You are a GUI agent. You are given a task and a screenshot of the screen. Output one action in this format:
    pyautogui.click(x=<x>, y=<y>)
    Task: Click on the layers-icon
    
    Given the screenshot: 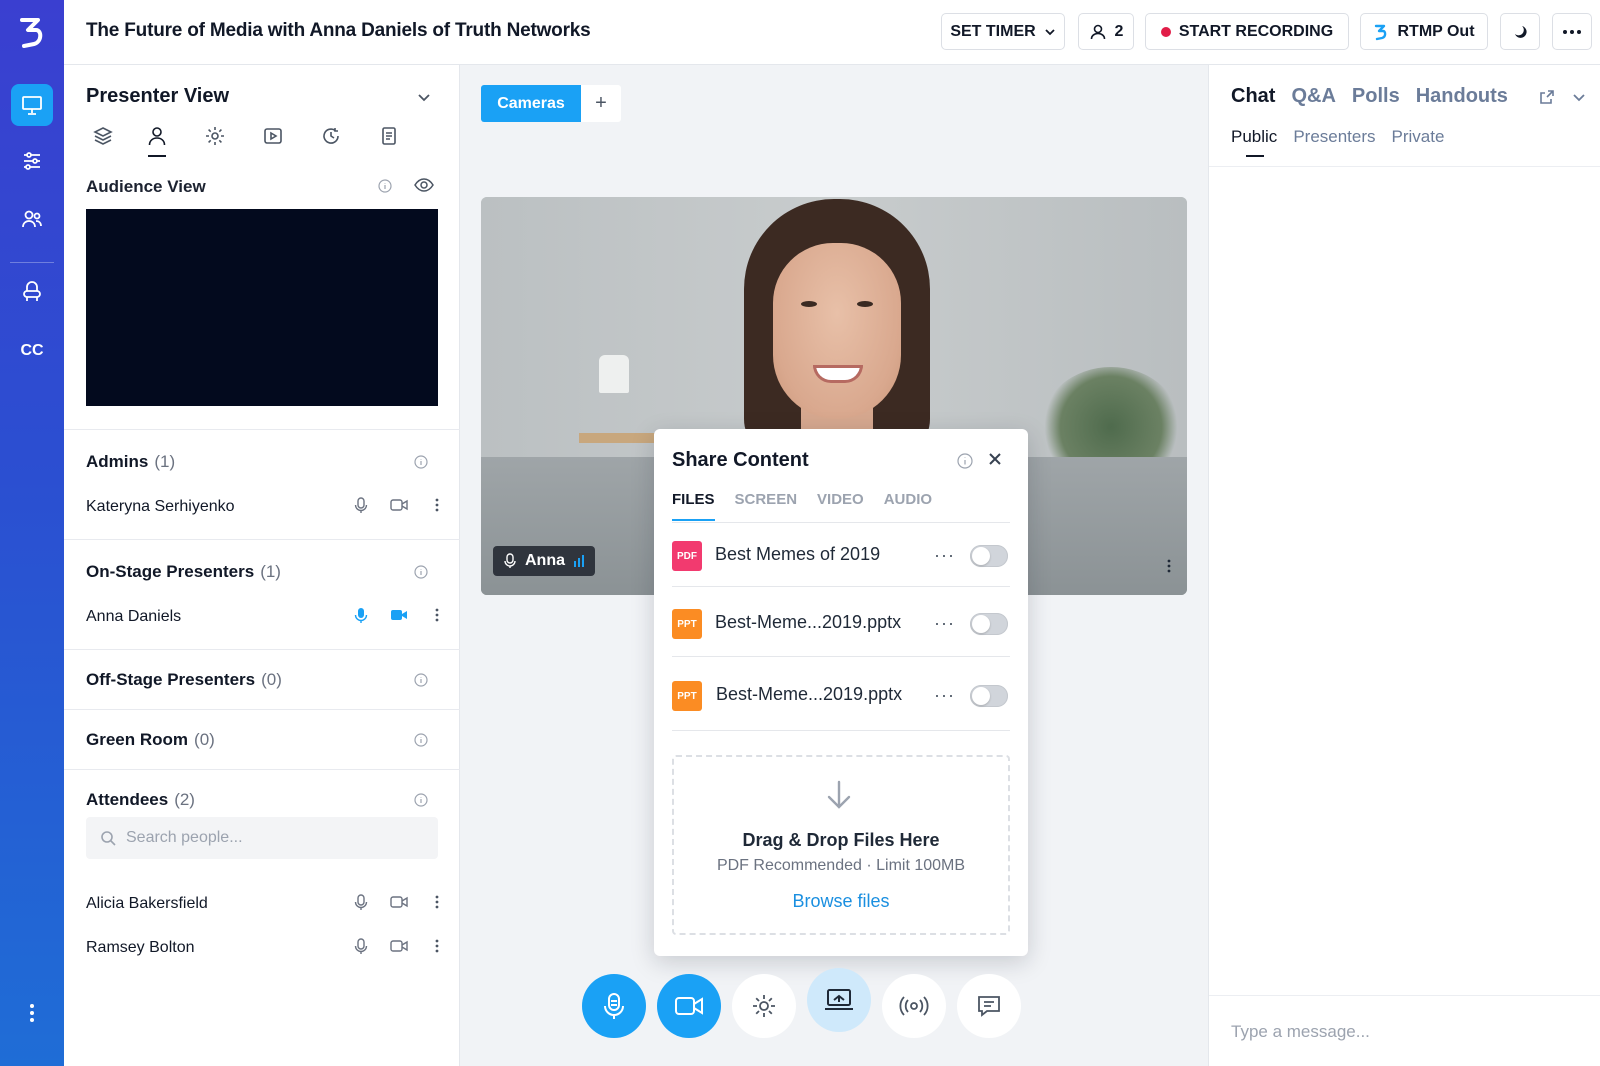 What is the action you would take?
    pyautogui.click(x=103, y=136)
    